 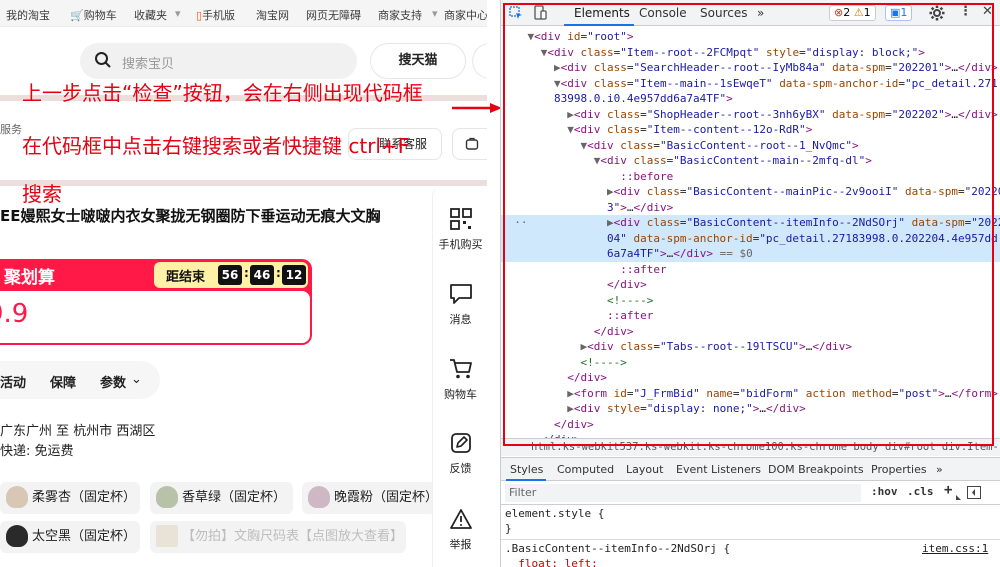 I want to click on nav-cart: 🛒购物车, so click(x=93, y=15).